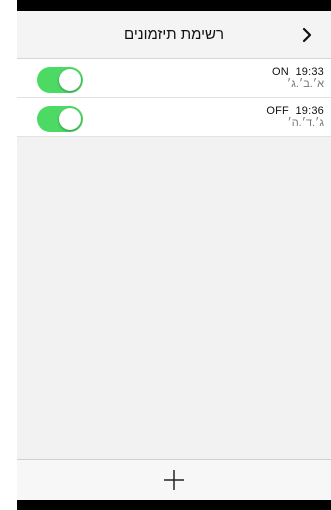  I want to click on navigation-bar, so click(174, 505).